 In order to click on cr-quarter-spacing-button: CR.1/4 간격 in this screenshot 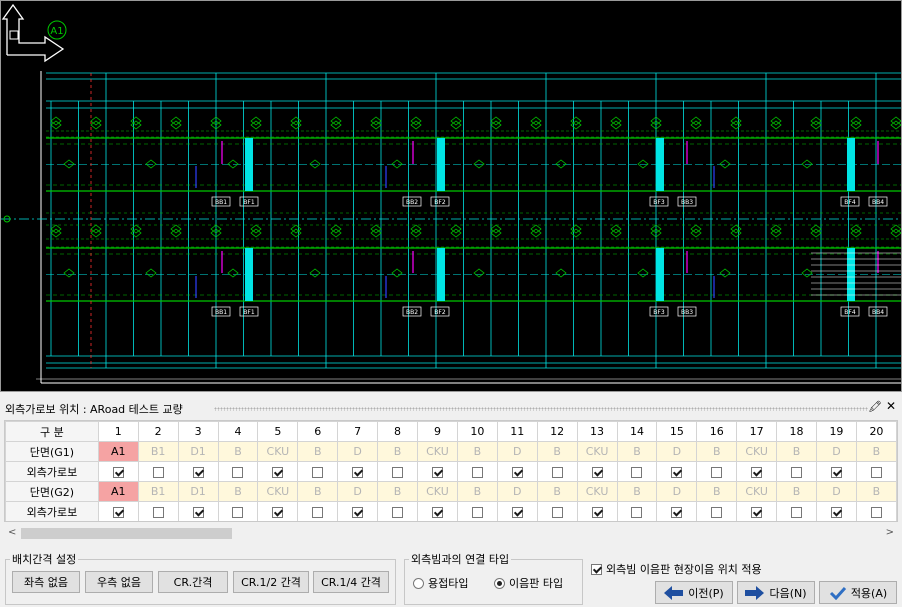, I will do `click(351, 582)`.